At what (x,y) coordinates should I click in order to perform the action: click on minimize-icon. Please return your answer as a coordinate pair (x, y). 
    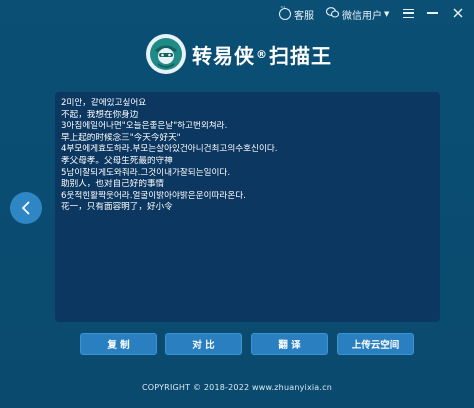
    Looking at the image, I should click on (432, 13).